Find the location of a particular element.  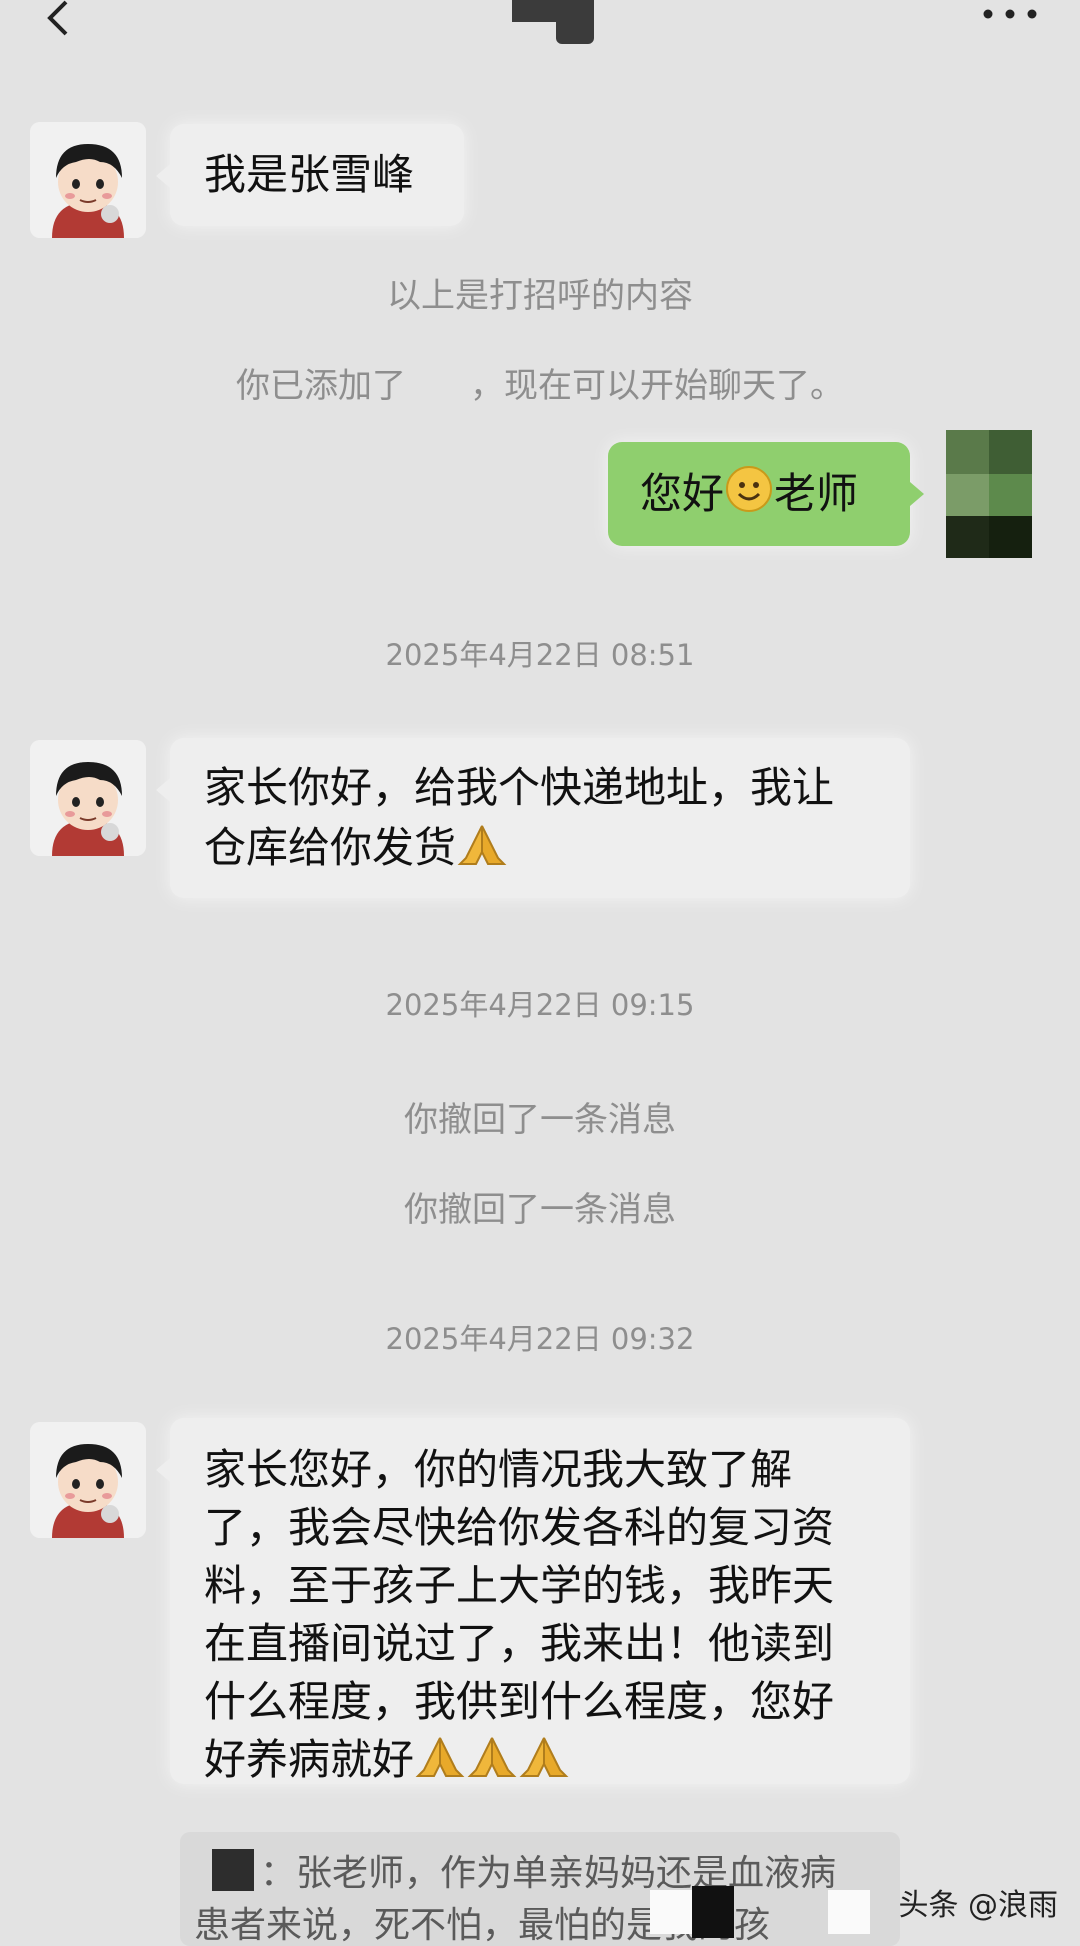

message-line: 什么程度，我供到什么程度，您好 is located at coordinates (519, 1701).